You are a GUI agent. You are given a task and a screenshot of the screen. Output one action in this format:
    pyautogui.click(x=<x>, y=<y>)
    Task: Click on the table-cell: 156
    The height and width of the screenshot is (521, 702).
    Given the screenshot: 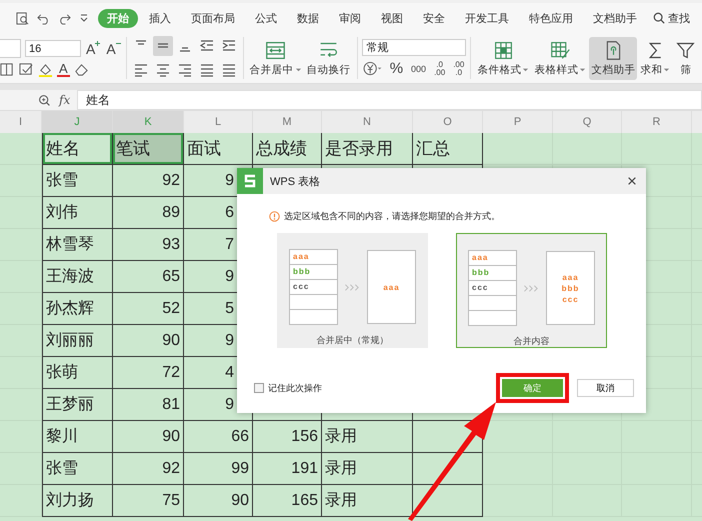 What is the action you would take?
    pyautogui.click(x=287, y=437)
    